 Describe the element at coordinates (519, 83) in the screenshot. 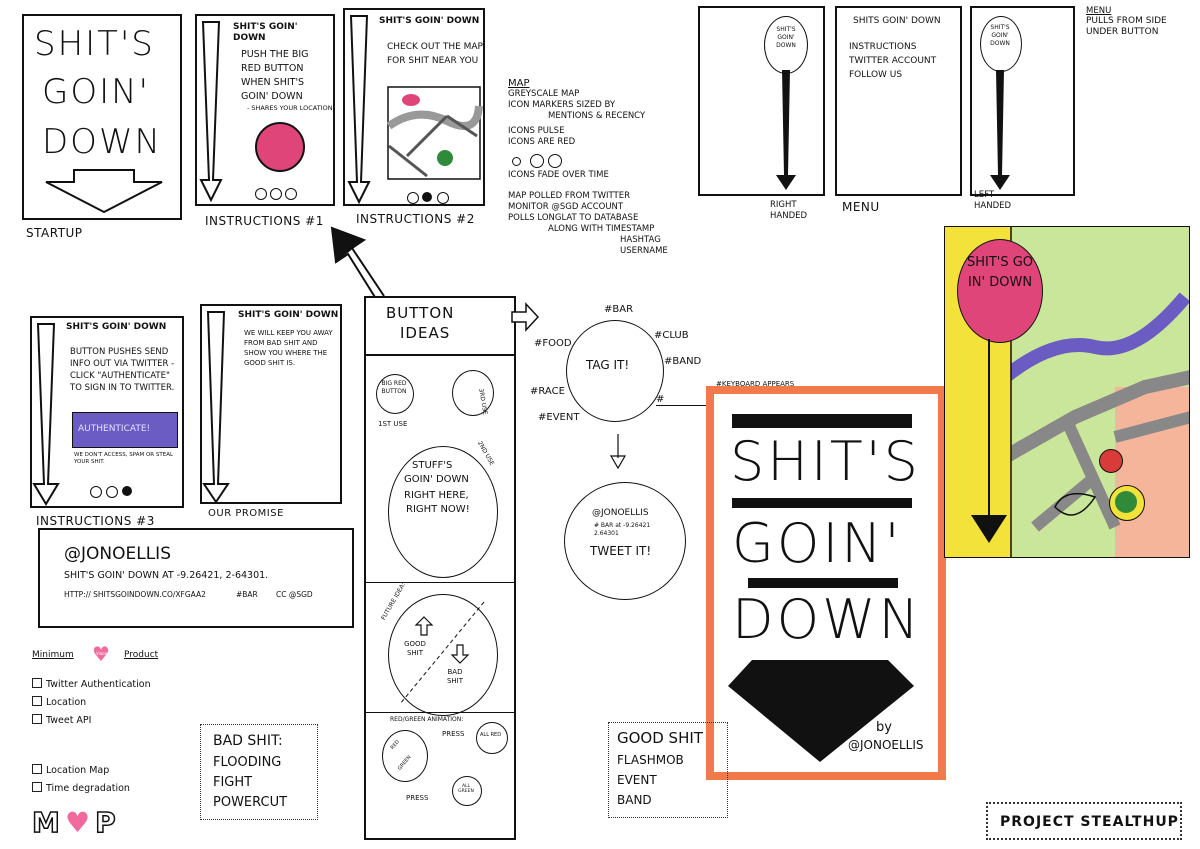

I see `map-notes-title: MAP` at that location.